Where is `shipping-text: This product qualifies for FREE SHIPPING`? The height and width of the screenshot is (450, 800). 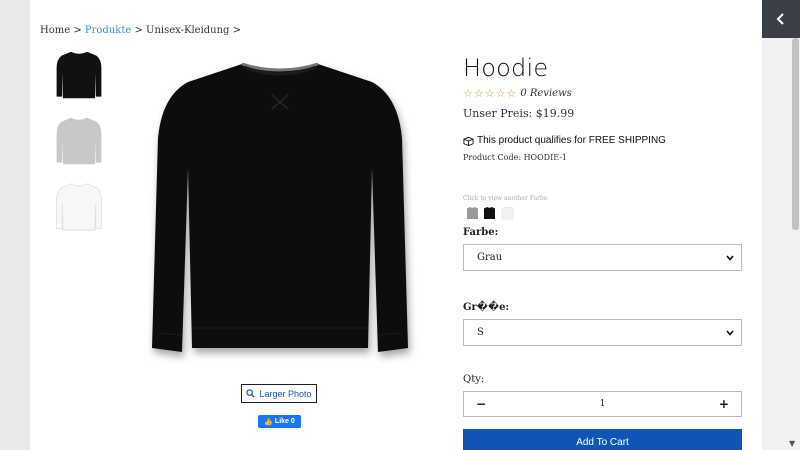 shipping-text: This product qualifies for FREE SHIPPING is located at coordinates (571, 140).